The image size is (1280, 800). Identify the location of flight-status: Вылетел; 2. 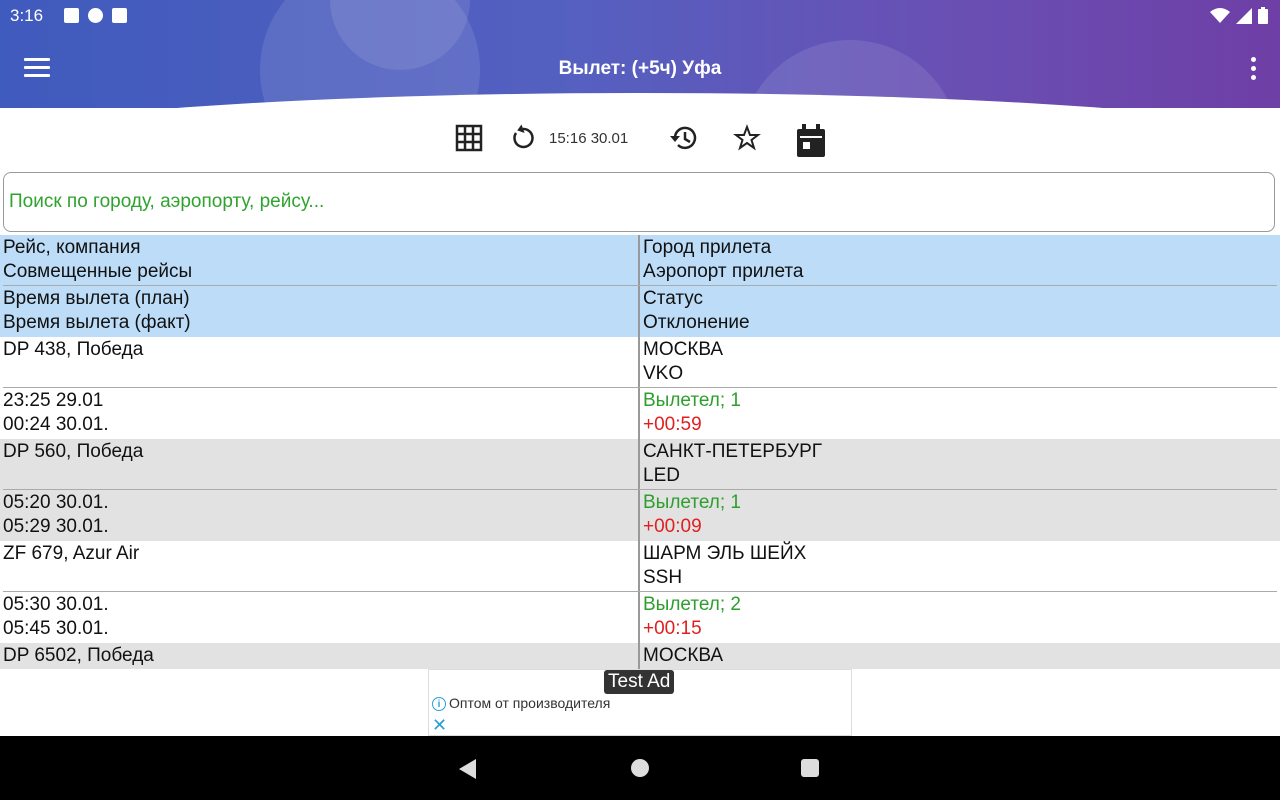
(692, 604).